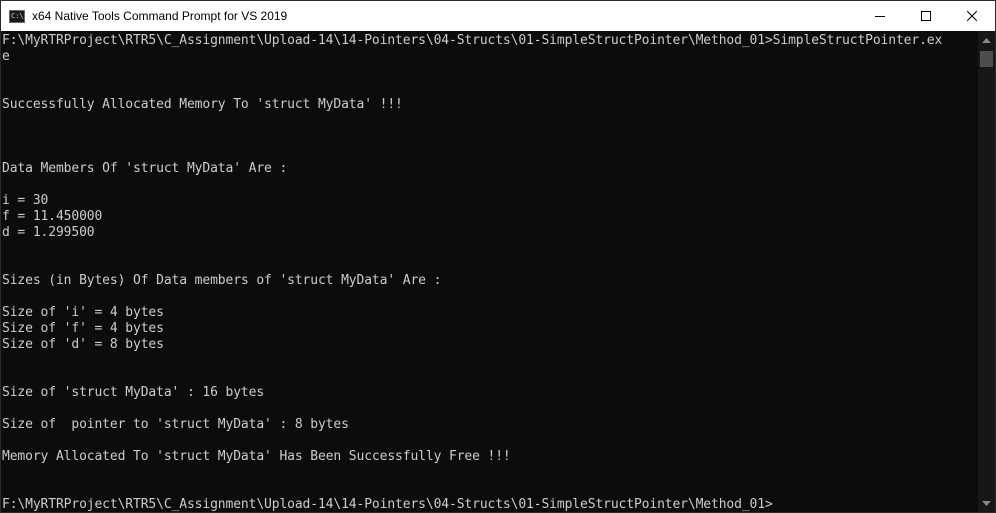  I want to click on scroll-down-button, so click(986, 503).